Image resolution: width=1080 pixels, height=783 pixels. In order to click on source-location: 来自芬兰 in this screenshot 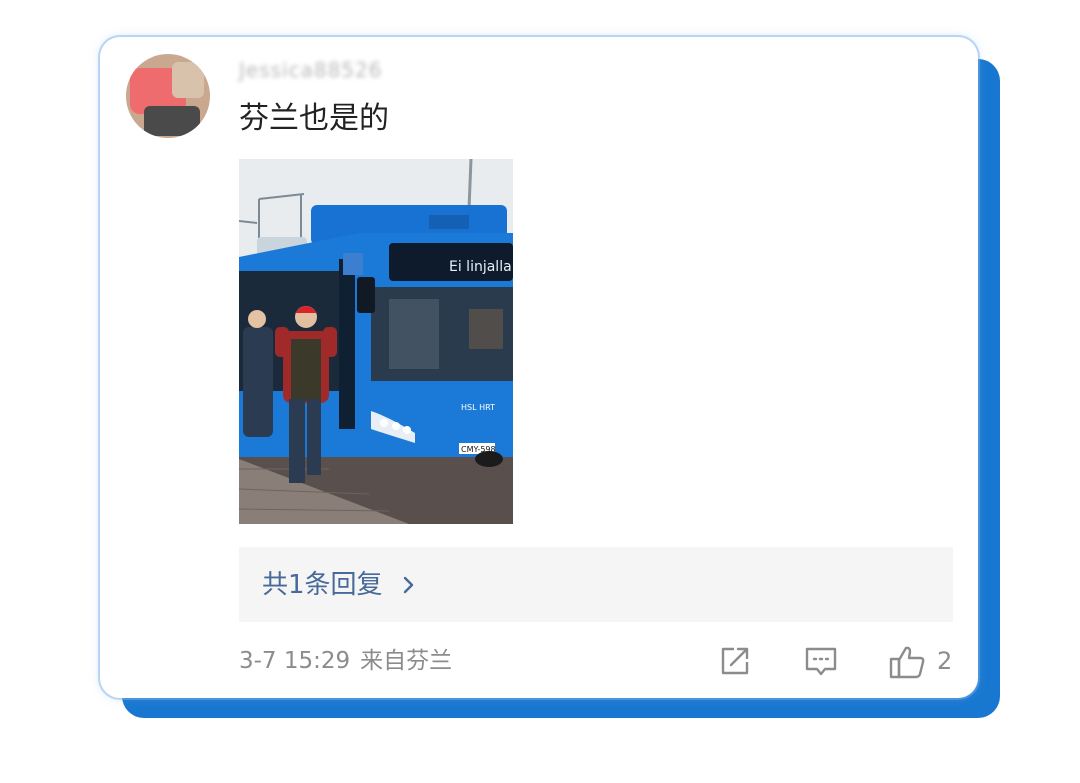, I will do `click(406, 661)`.